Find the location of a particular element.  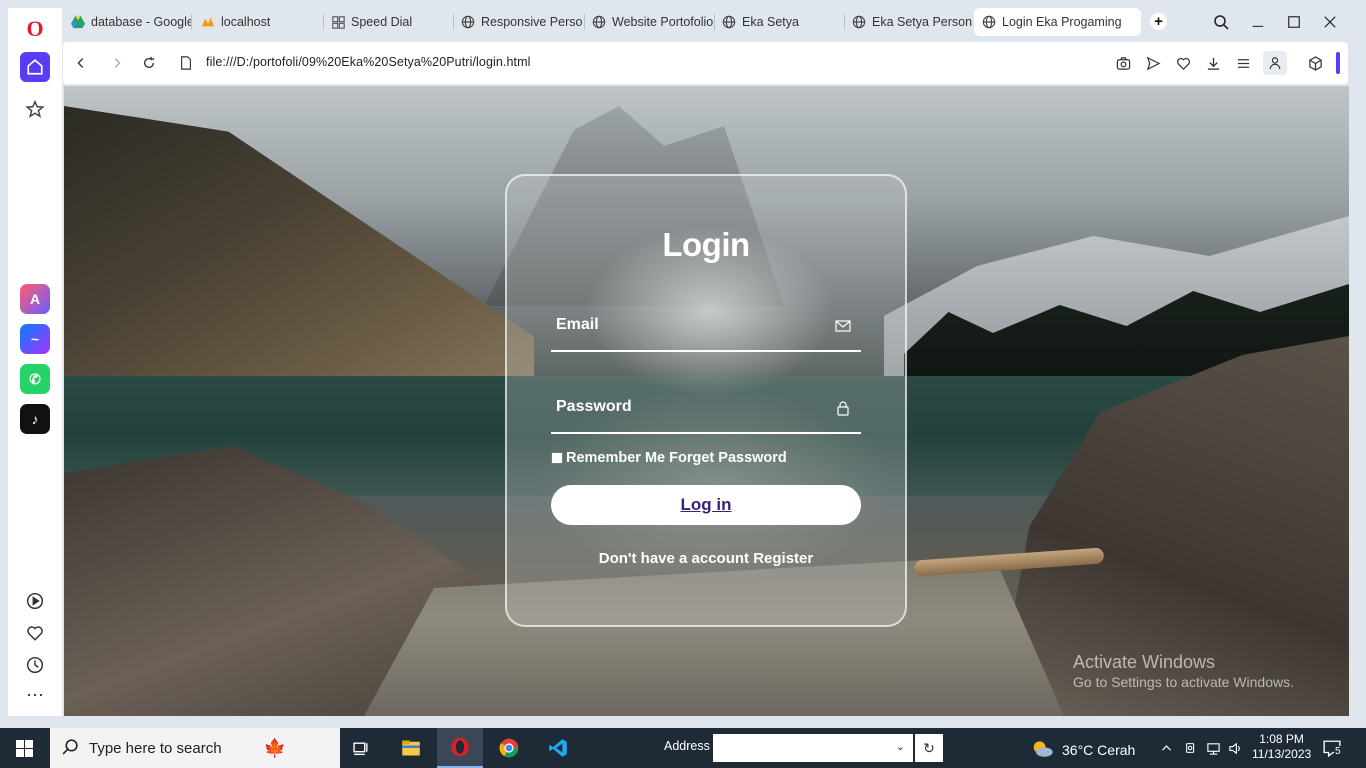

clock-date: 11/13/2023 is located at coordinates (1282, 754).